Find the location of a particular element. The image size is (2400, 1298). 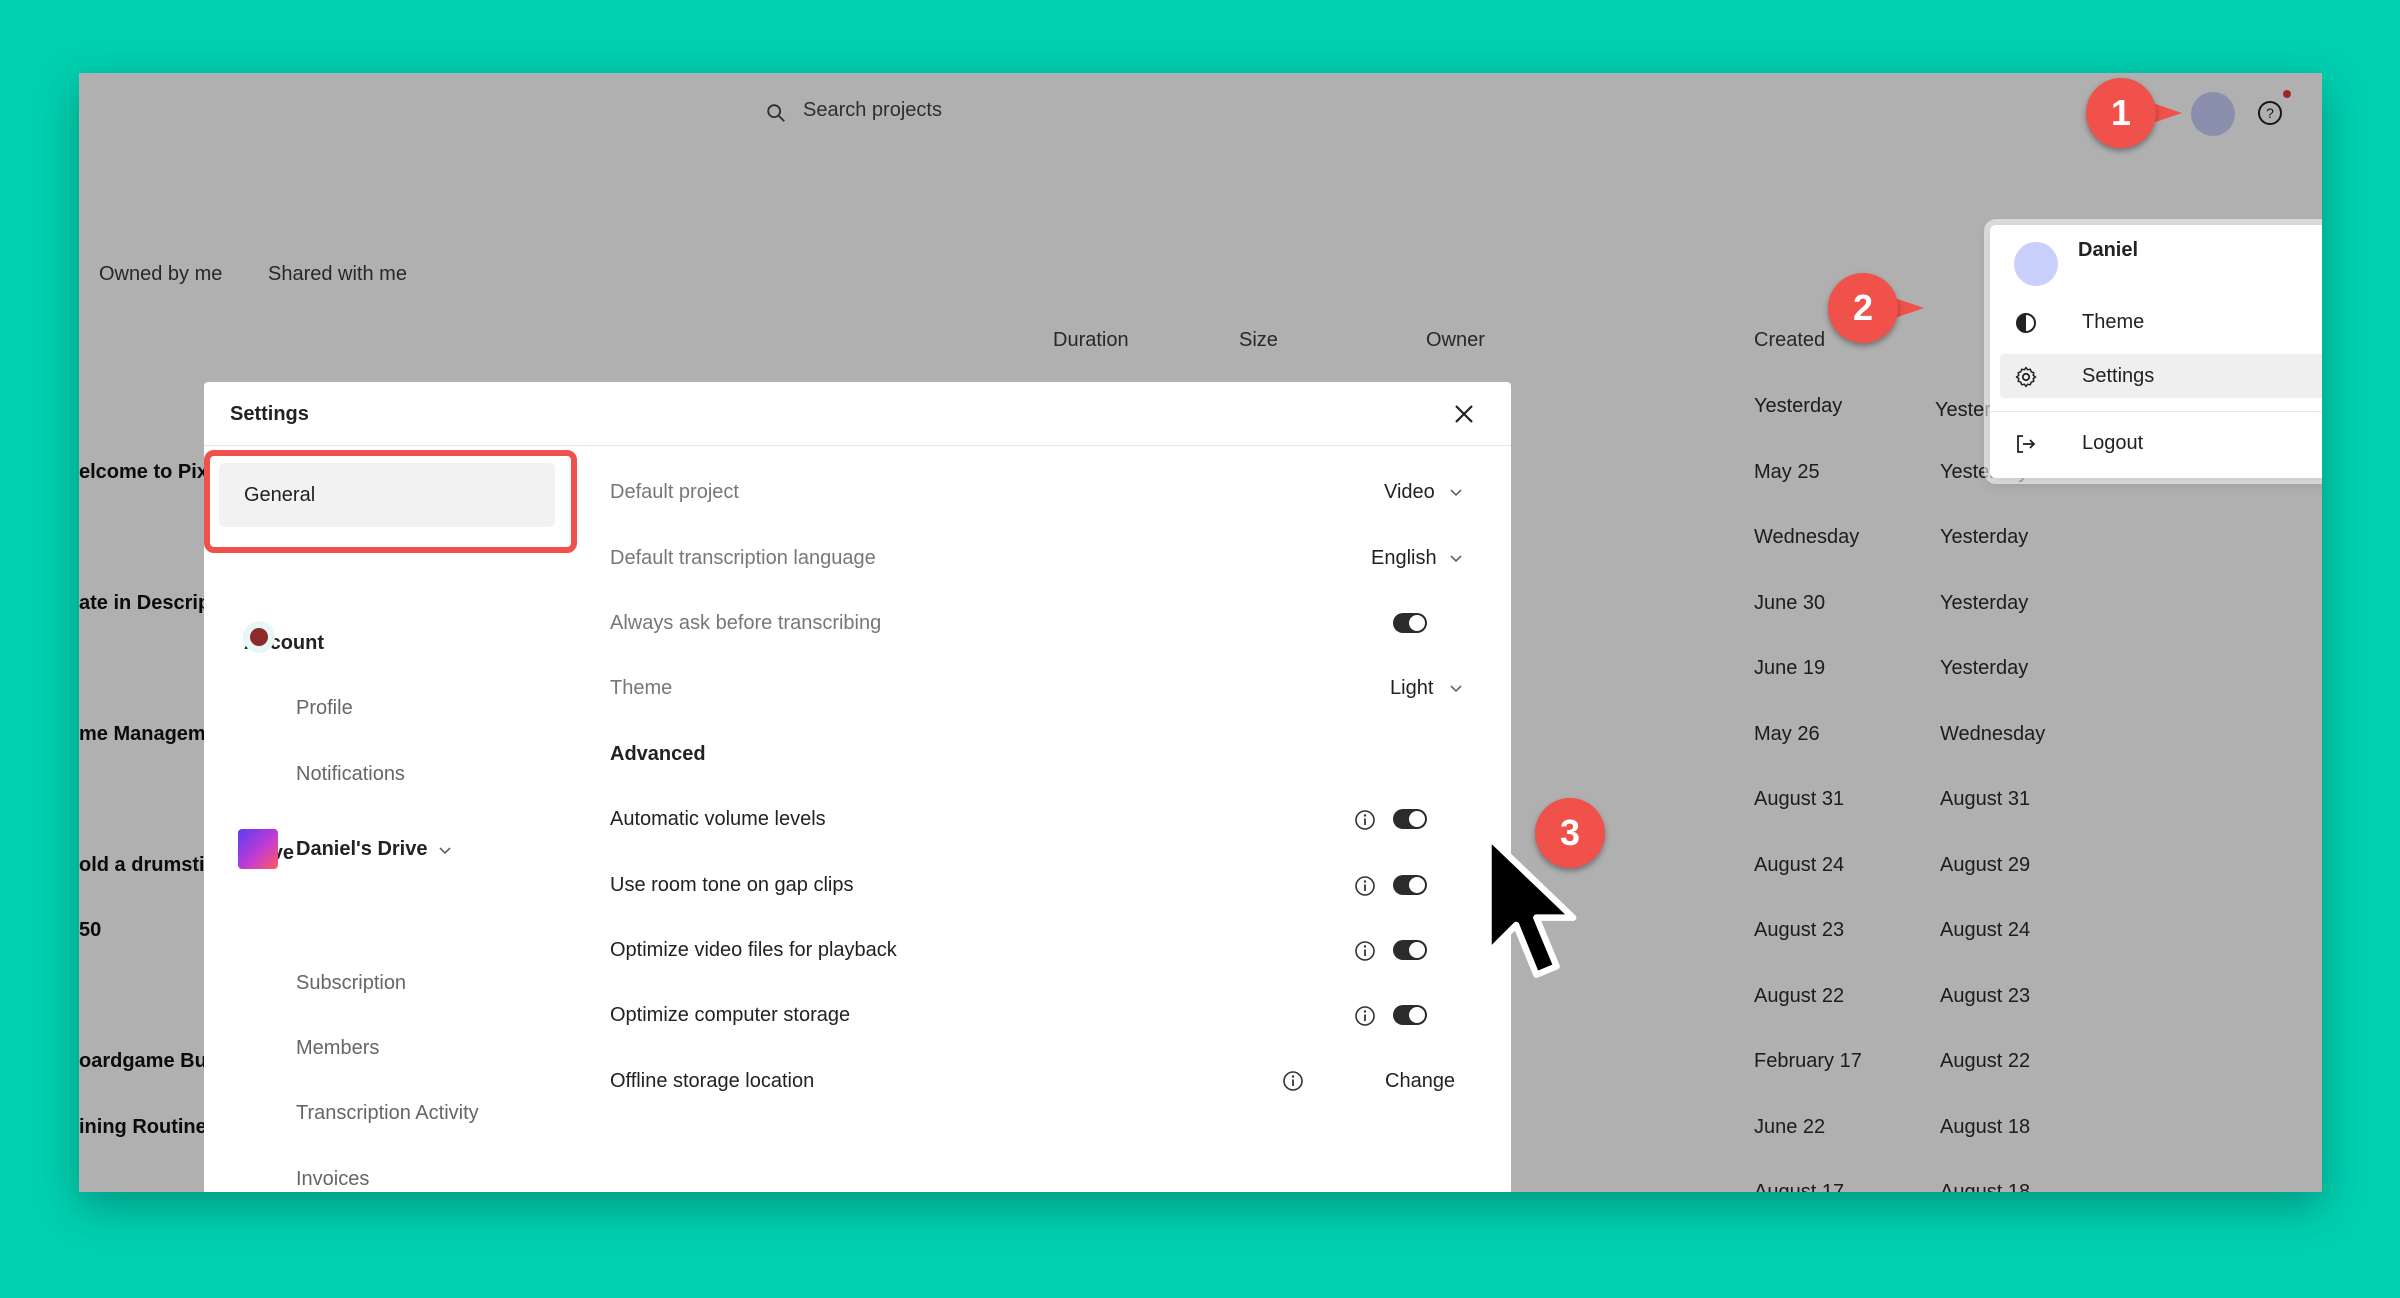

menu-item-logout-label: Logout is located at coordinates (2113, 443).